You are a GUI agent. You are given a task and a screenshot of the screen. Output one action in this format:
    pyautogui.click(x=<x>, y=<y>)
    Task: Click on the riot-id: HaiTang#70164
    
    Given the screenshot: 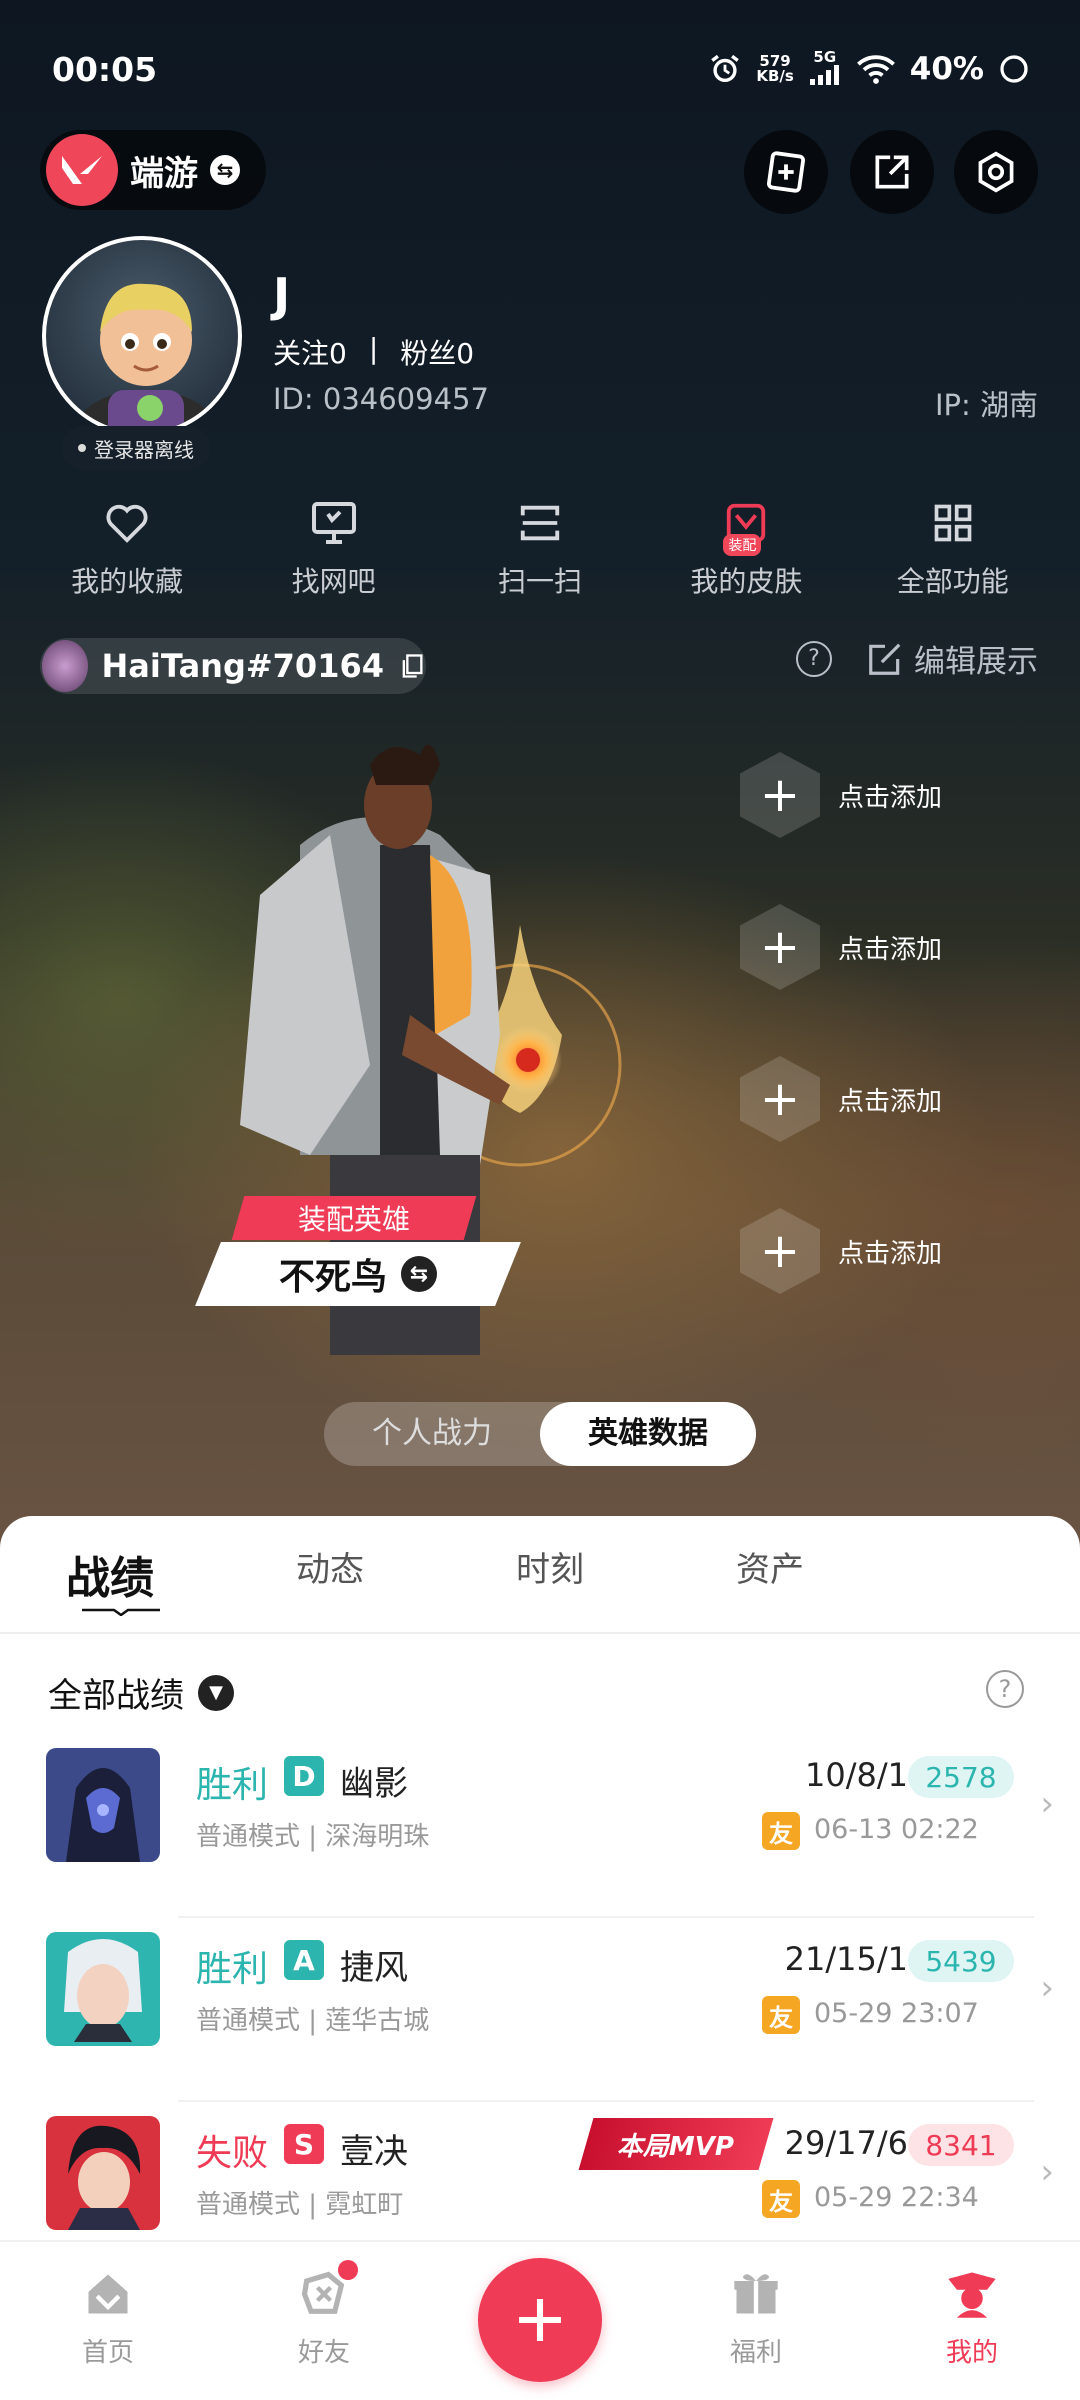 What is the action you would take?
    pyautogui.click(x=242, y=666)
    